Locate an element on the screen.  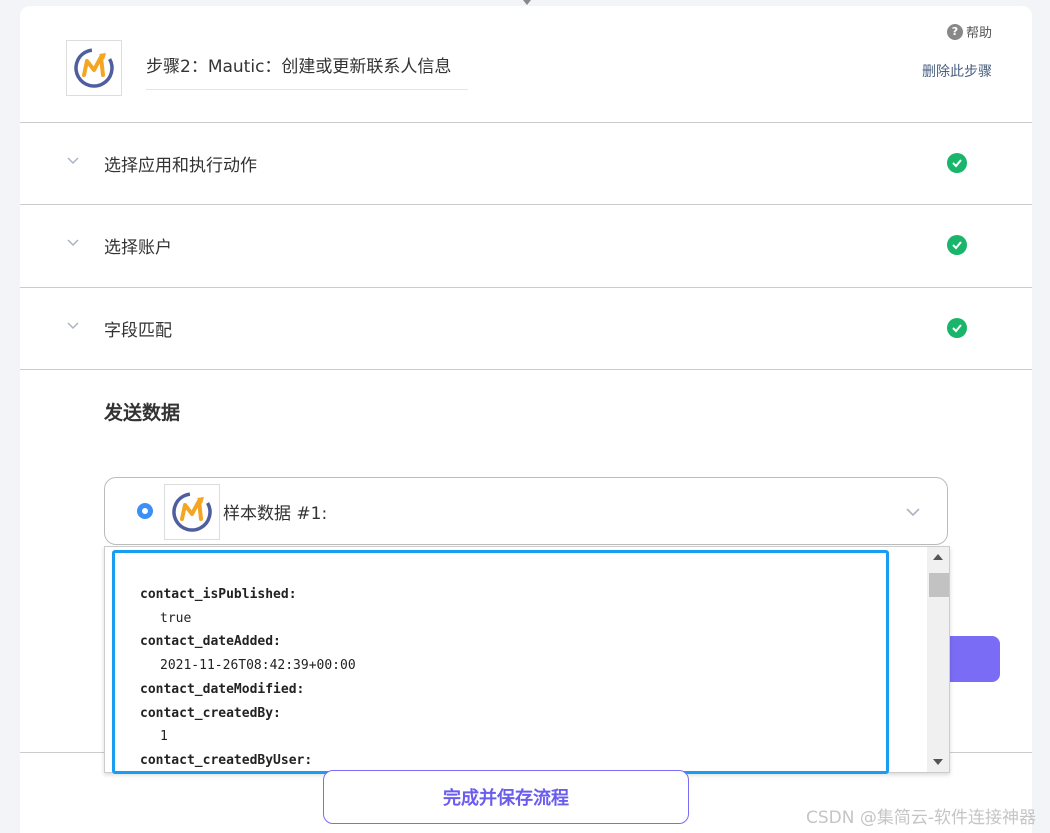
finish-save-button: 完成并保存流程 is located at coordinates (506, 797).